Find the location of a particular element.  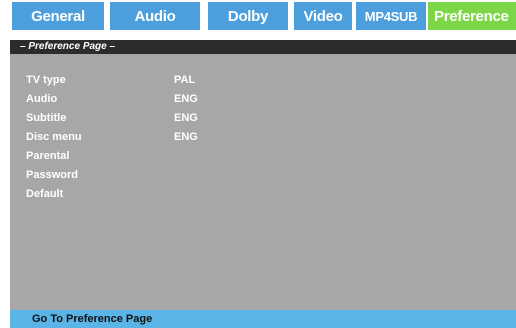

menu-item-password: Password is located at coordinates (176, 175).